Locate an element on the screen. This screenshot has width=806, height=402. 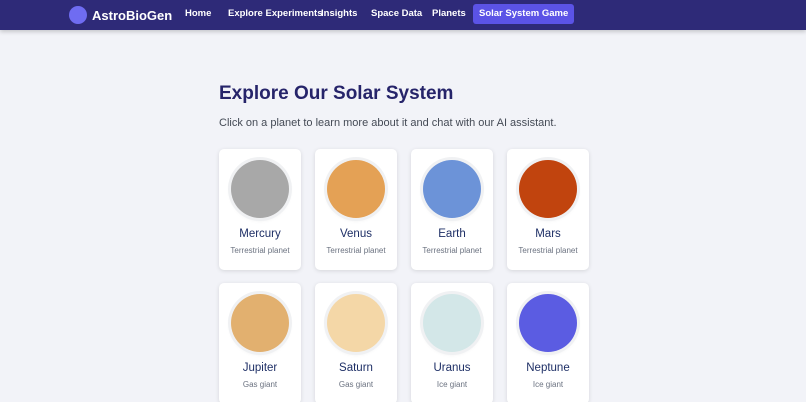
planet-card-uranus: Uranus Ice giant is located at coordinates (452, 342).